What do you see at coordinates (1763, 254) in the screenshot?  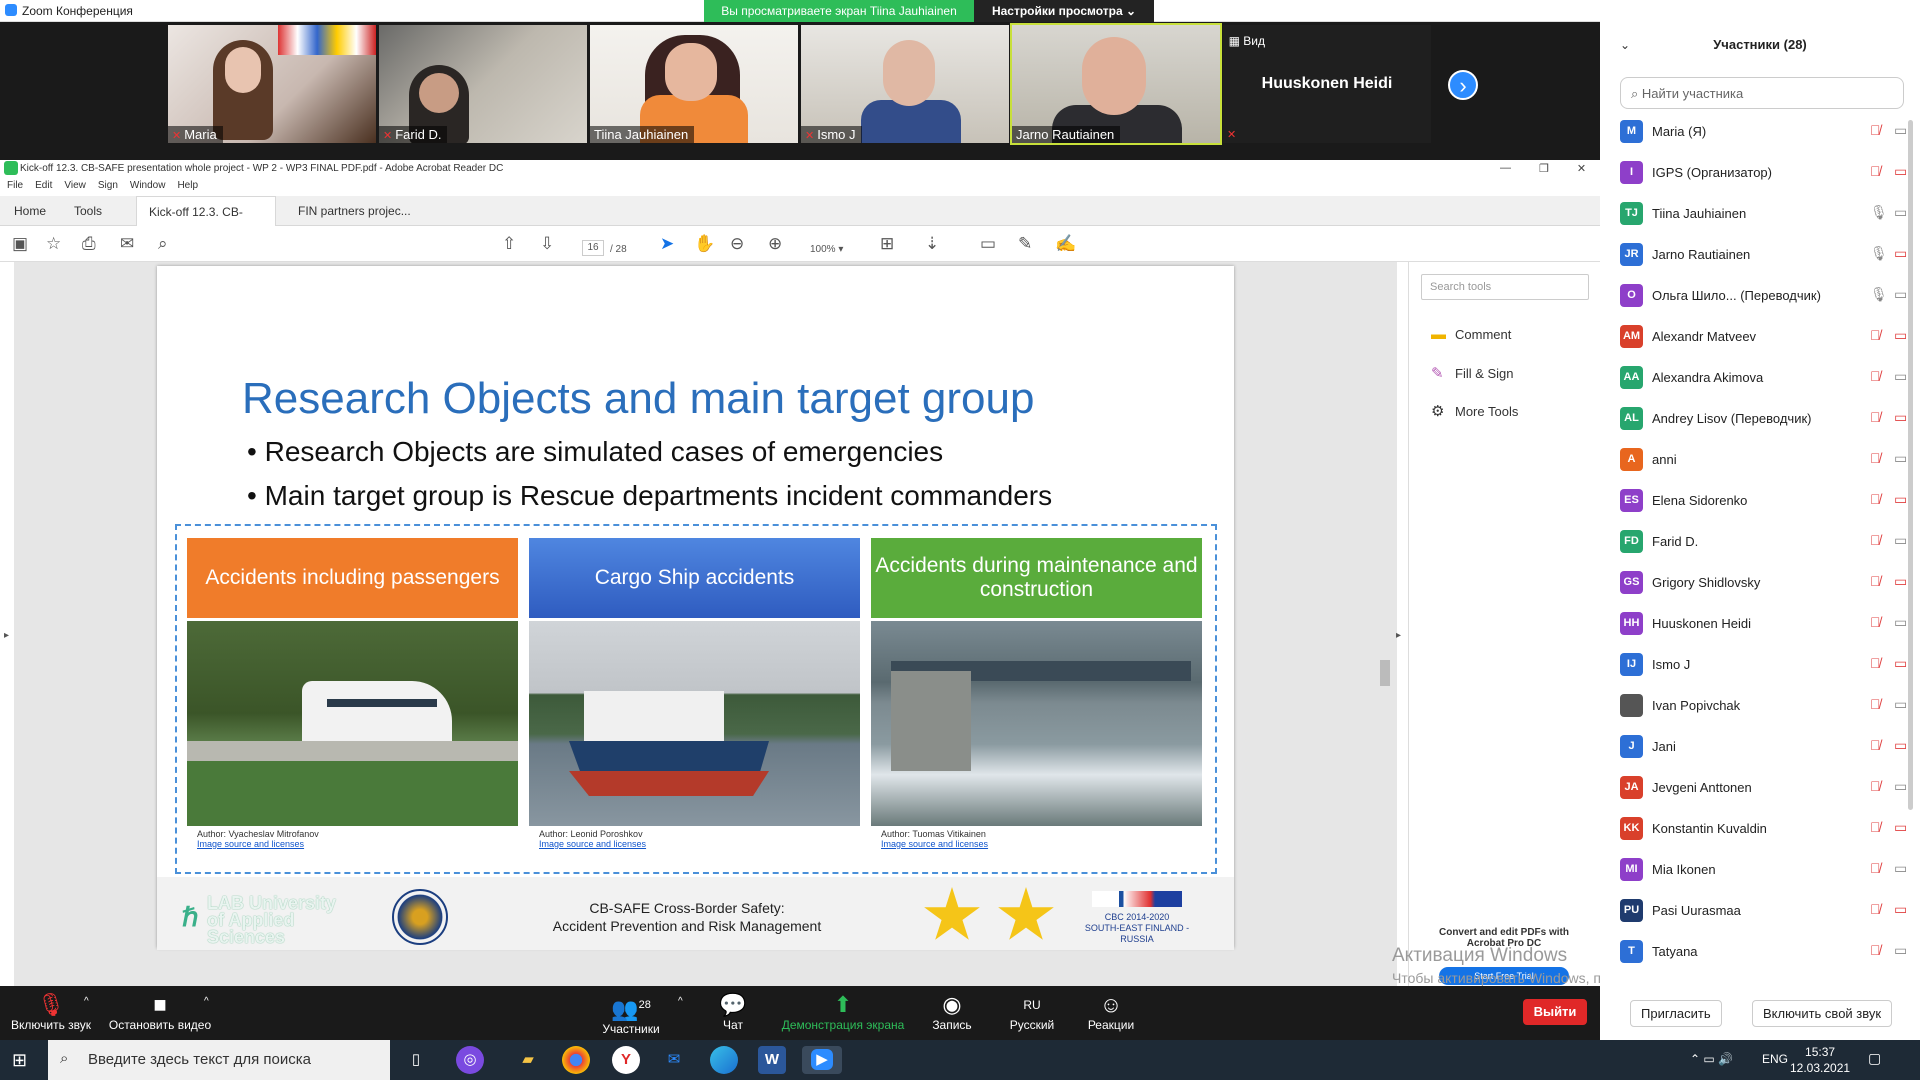 I see `participant-row: JR Jarno Rautiainen 🎙 ▭` at bounding box center [1763, 254].